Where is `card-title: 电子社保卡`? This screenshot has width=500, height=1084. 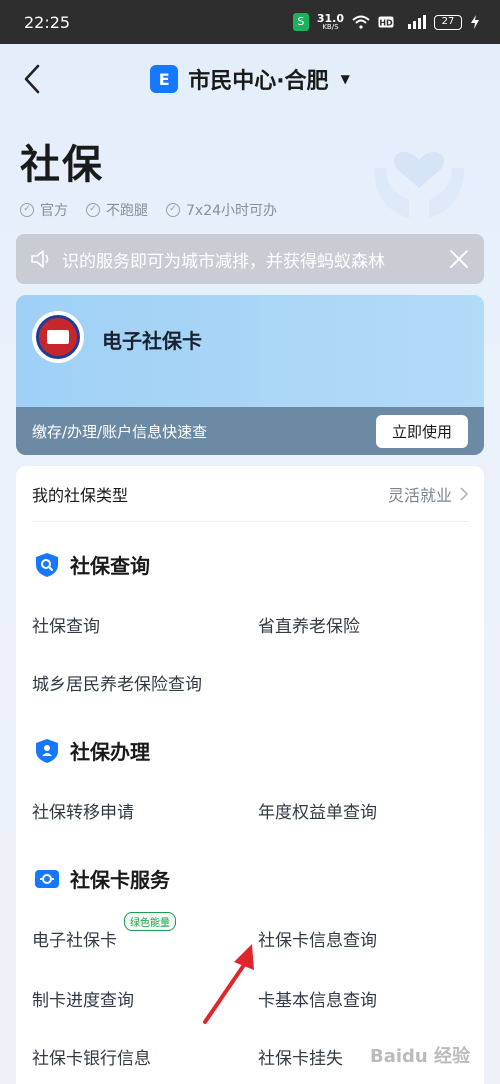 card-title: 电子社保卡 is located at coordinates (152, 341).